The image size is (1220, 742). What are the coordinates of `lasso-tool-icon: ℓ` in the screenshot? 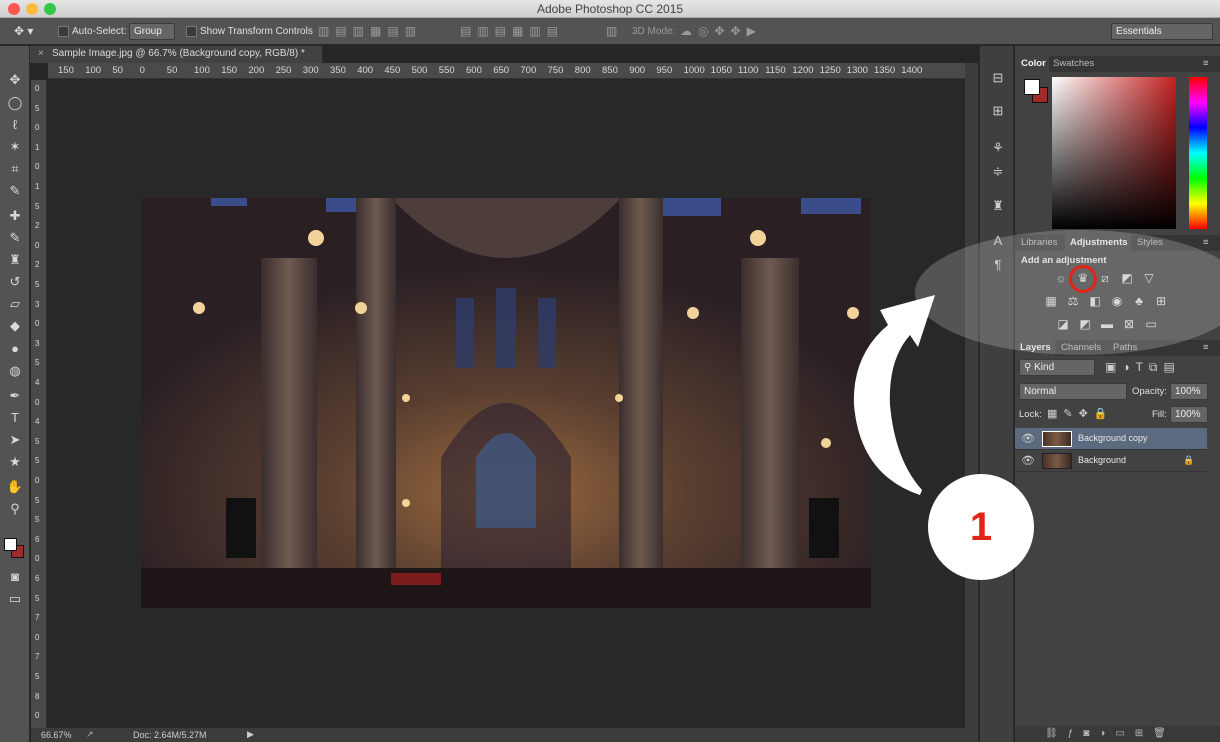 It's located at (15, 125).